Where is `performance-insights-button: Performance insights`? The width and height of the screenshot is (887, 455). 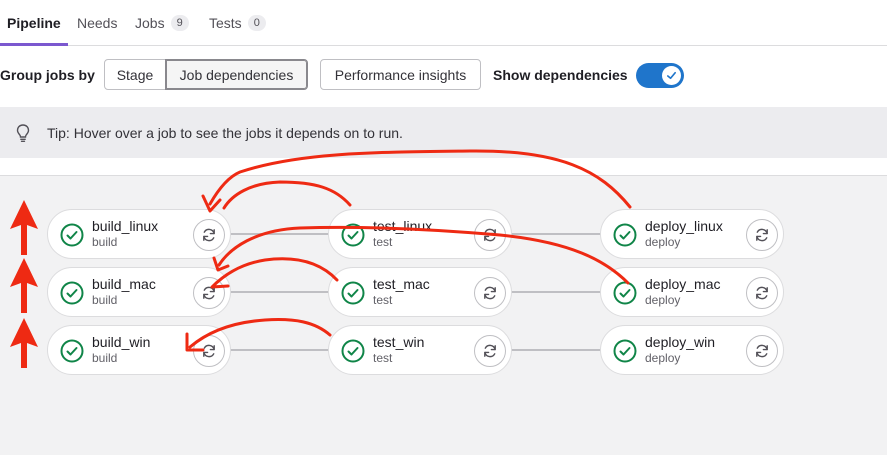 performance-insights-button: Performance insights is located at coordinates (400, 74).